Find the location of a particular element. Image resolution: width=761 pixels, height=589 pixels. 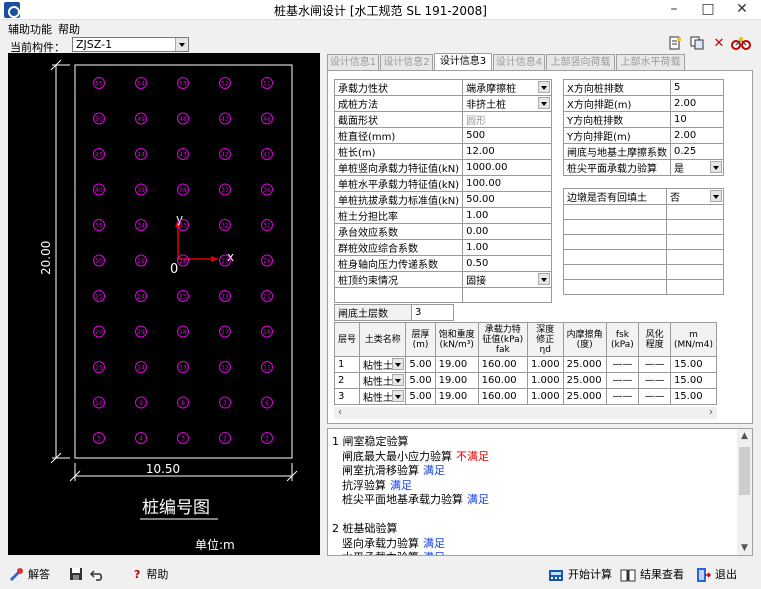

result-text: 1 闸室稳定验算 is located at coordinates (370, 441).